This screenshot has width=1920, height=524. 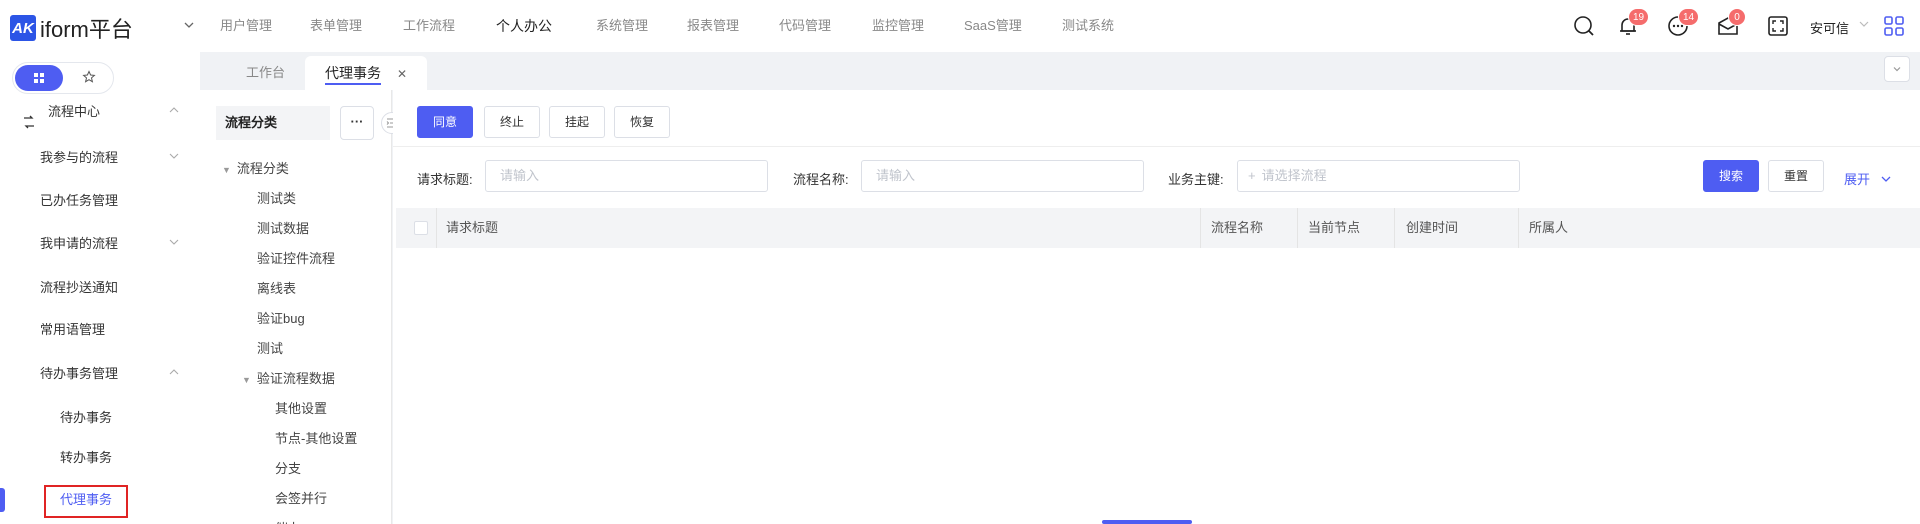 What do you see at coordinates (402, 74) in the screenshot?
I see `close-icon: ✕` at bounding box center [402, 74].